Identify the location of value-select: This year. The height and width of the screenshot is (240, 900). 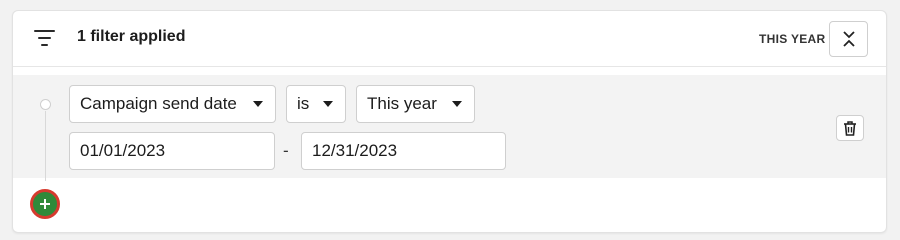
(415, 104).